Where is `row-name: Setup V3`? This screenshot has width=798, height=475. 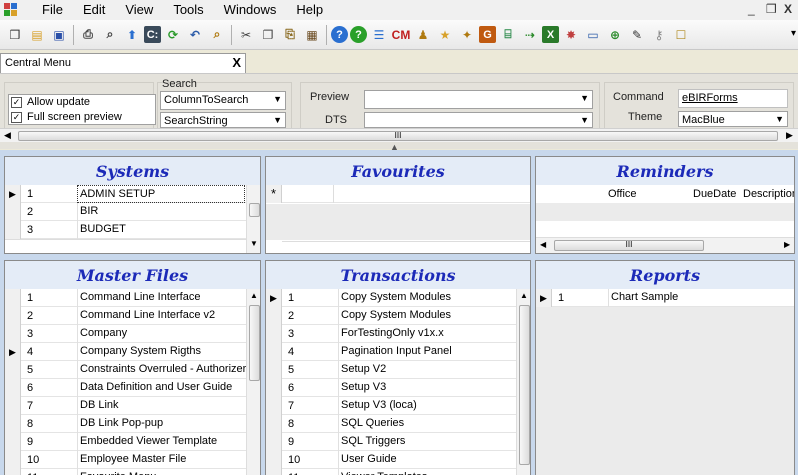 row-name: Setup V3 is located at coordinates (362, 388).